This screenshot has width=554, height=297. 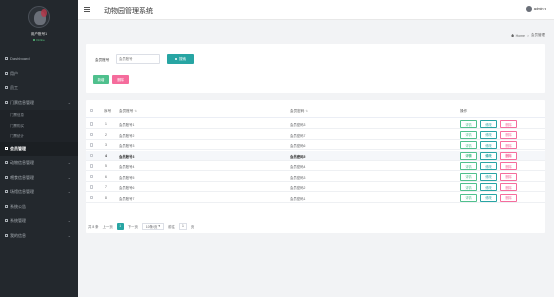 I want to click on pagination-goto-label: 前往, so click(x=171, y=226).